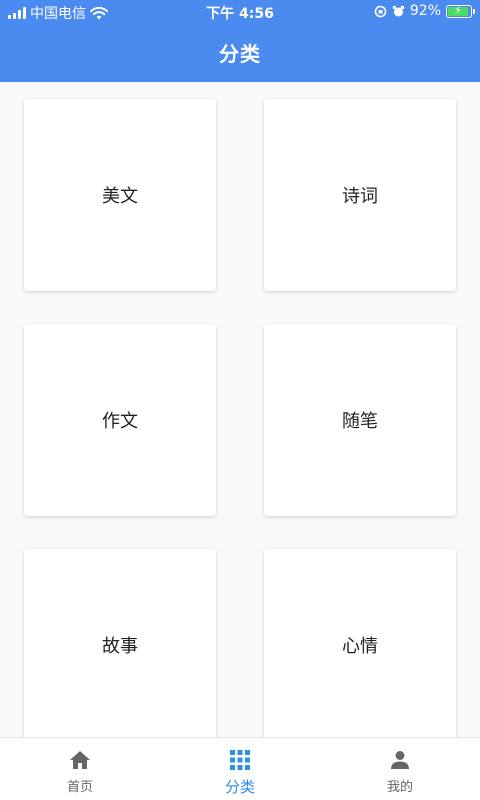 This screenshot has width=480, height=800. Describe the element at coordinates (120, 646) in the screenshot. I see `category-label: 故事` at that location.